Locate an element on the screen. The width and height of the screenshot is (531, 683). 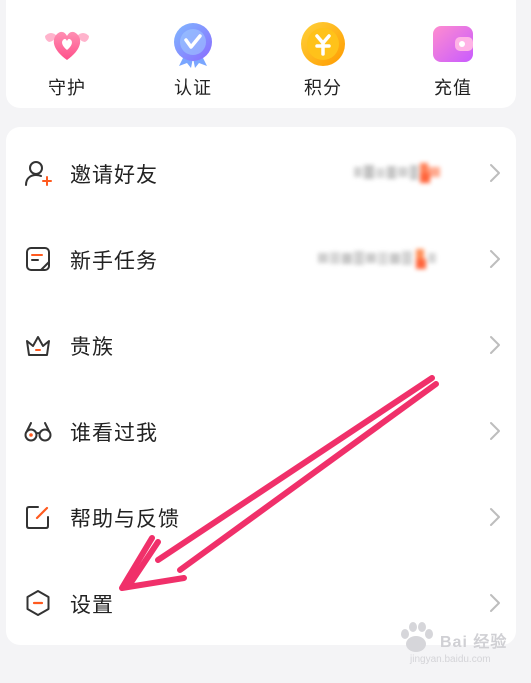
quick-action-points: 积分 is located at coordinates (323, 60).